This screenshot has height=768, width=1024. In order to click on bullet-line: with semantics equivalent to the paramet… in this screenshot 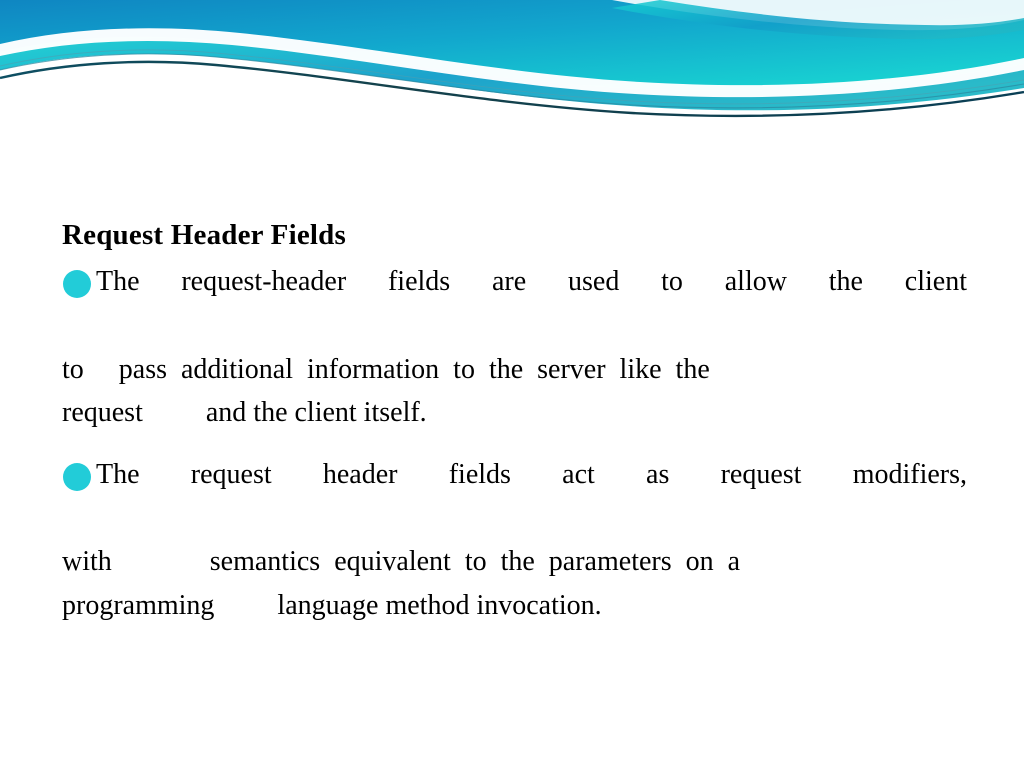, I will do `click(401, 562)`.